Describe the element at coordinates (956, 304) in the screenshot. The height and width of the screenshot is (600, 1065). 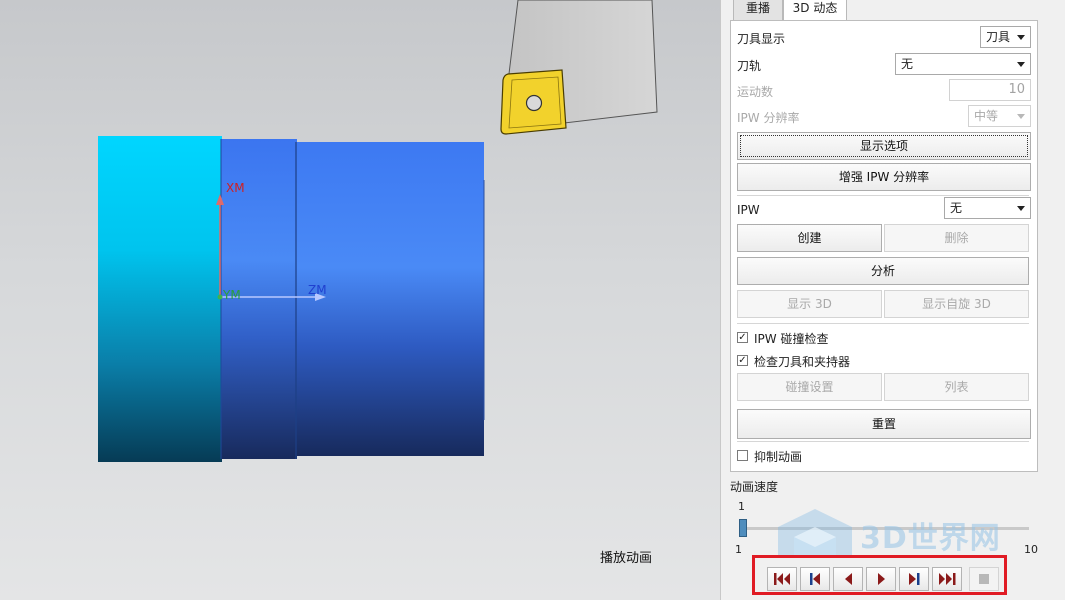
I see `show-rotate-3d-button: 显示自旋 3D` at that location.